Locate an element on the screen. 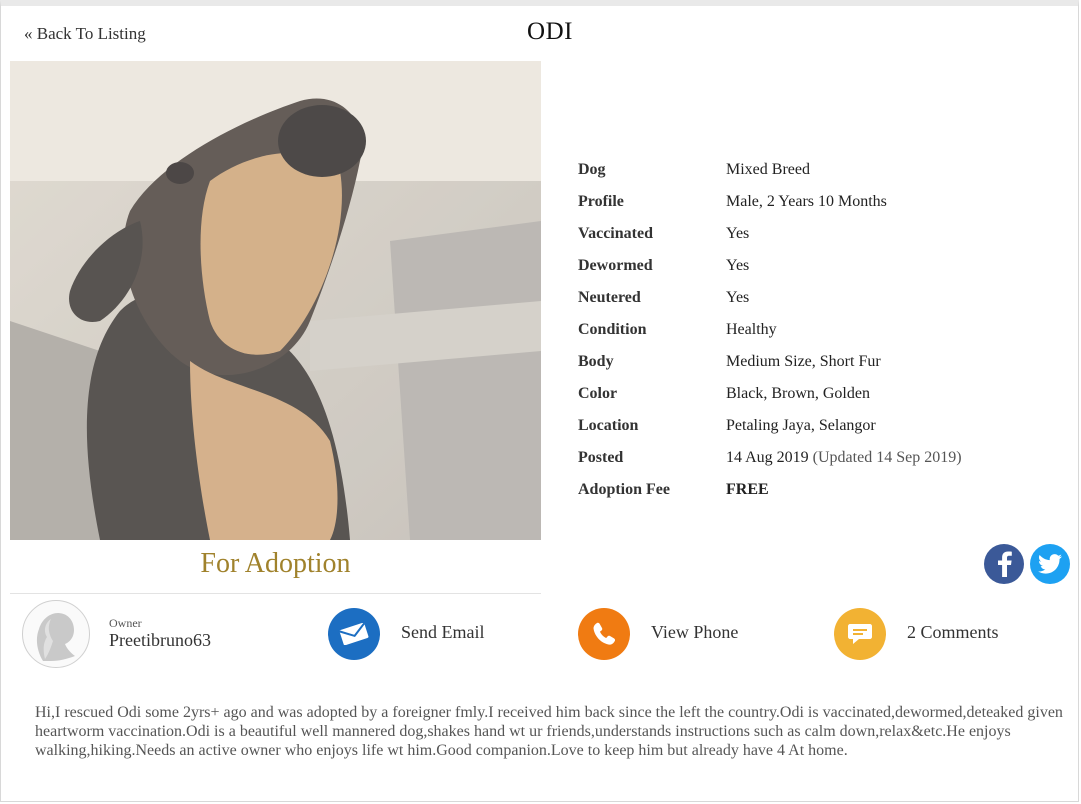 The width and height of the screenshot is (1081, 804). detail-label: Vaccinated is located at coordinates (615, 233).